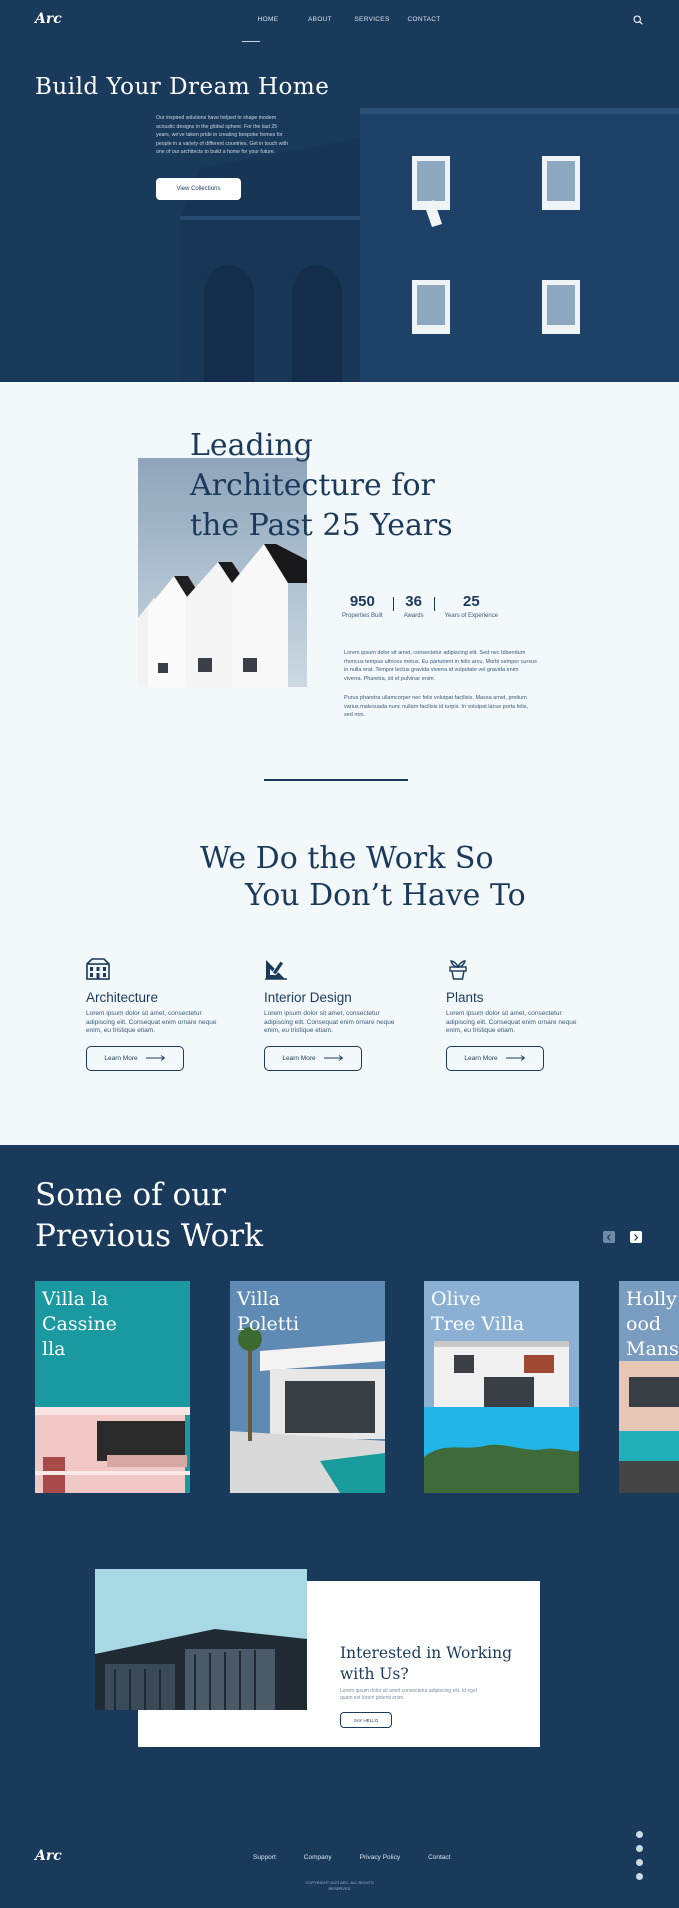  I want to click on work-card-title-line: Cassine, so click(79, 1324).